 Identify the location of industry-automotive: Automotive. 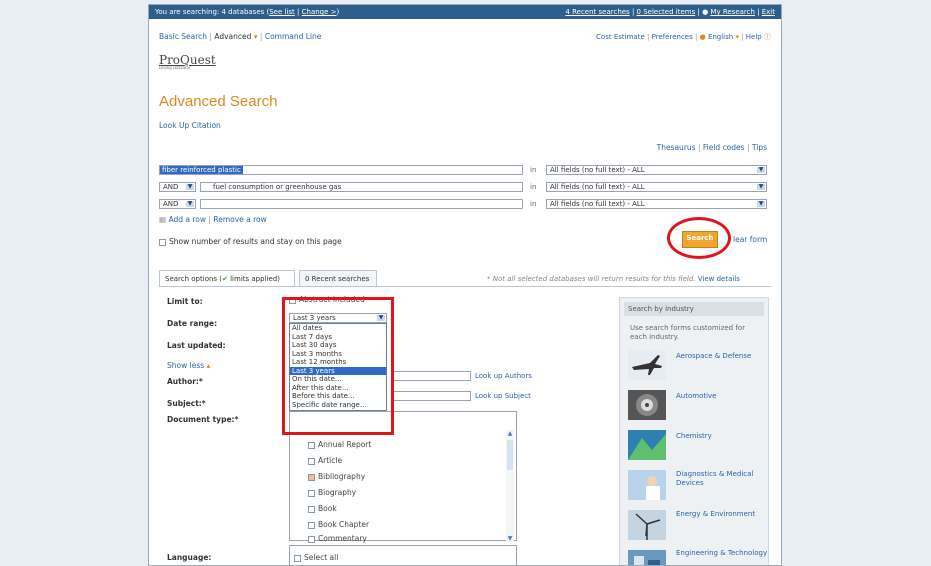
(696, 396).